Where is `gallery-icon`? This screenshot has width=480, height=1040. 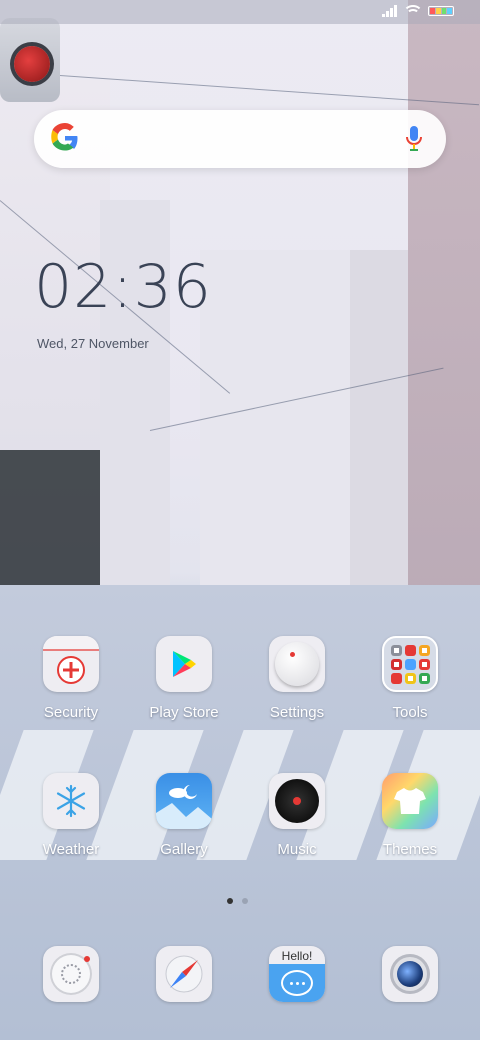 gallery-icon is located at coordinates (184, 801).